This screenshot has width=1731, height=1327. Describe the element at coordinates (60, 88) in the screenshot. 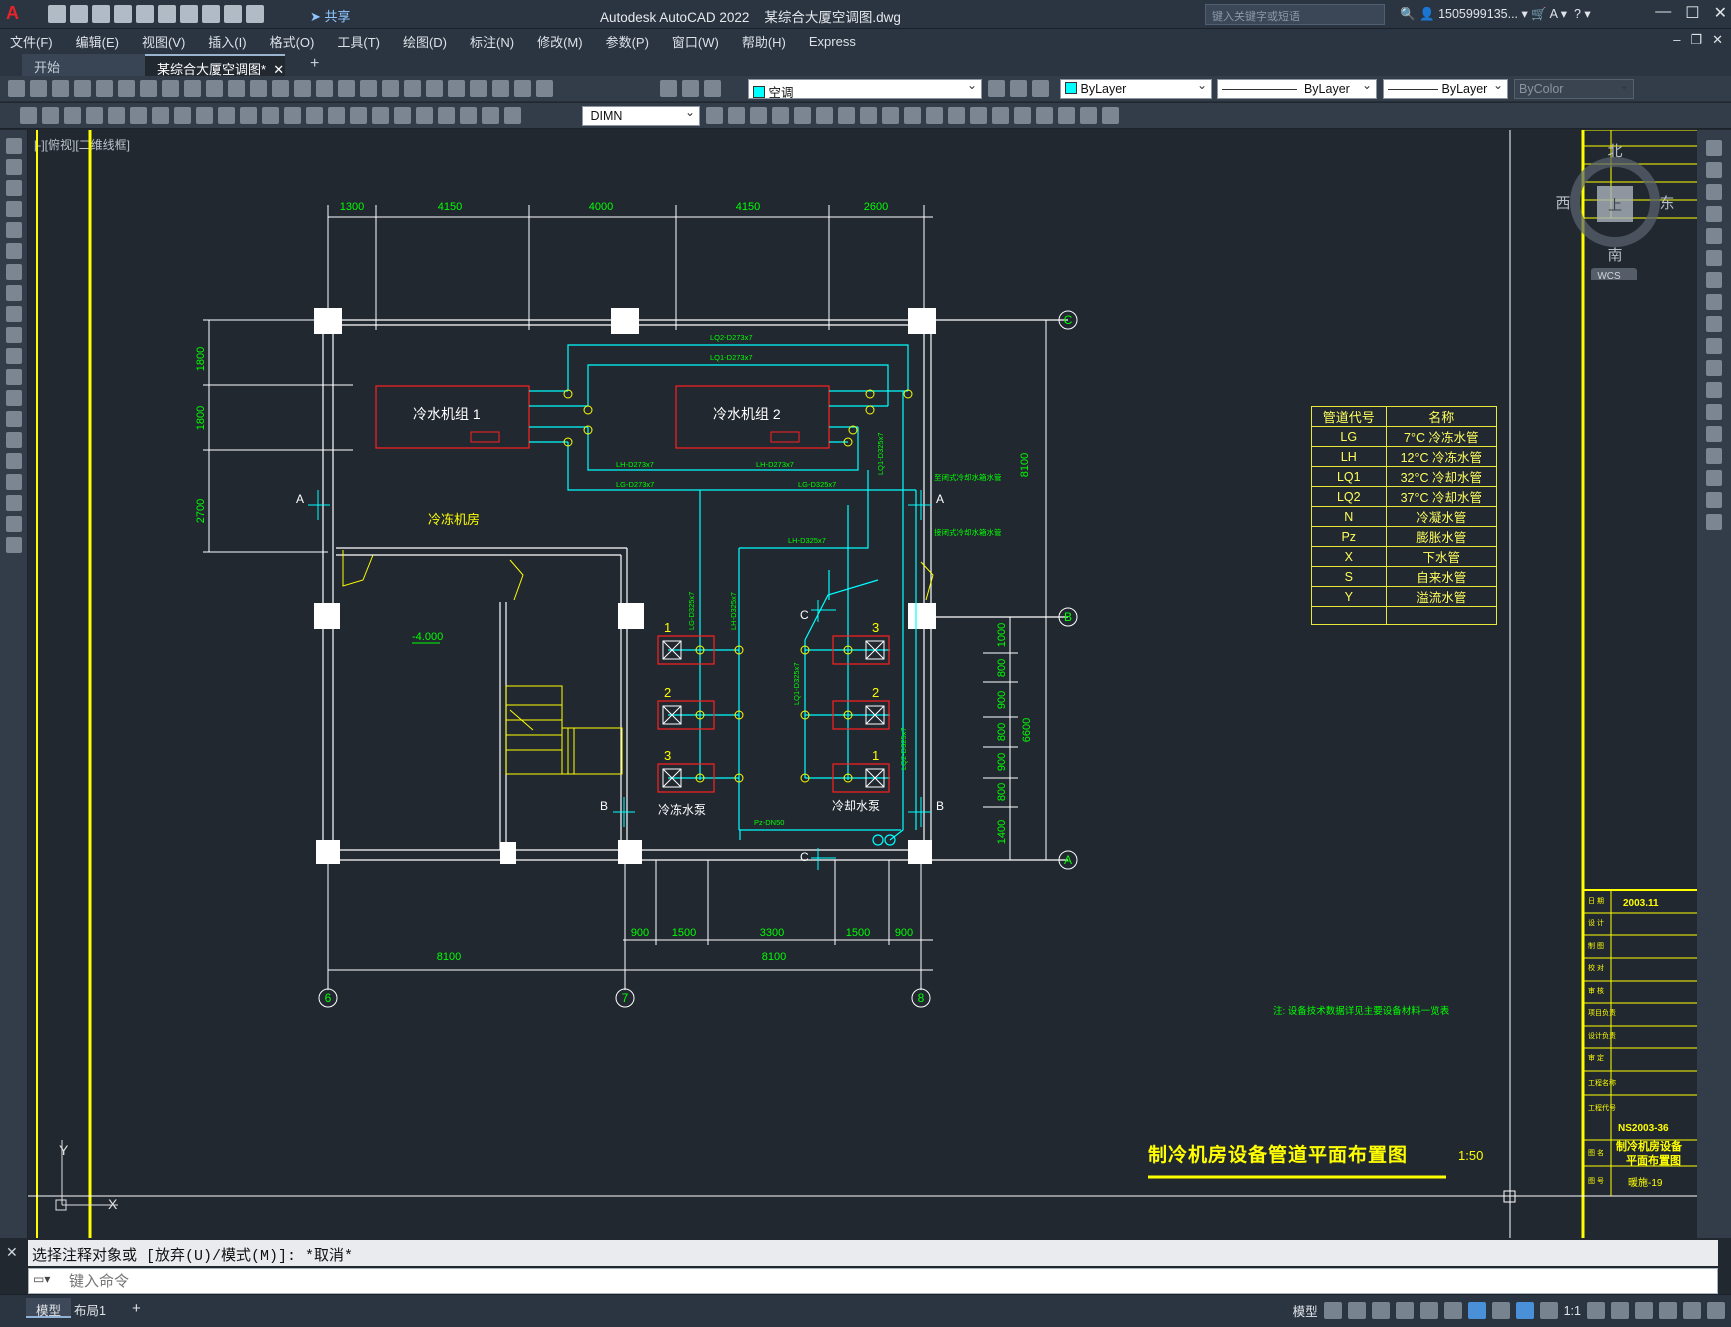

I see `save-file-icon` at that location.